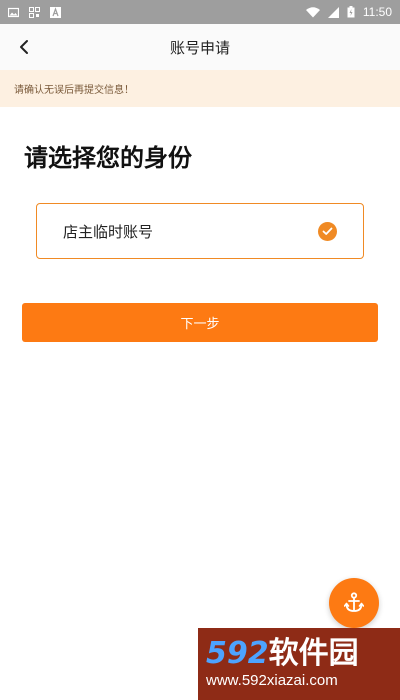  I want to click on watermark-title: 592软件园, so click(303, 654).